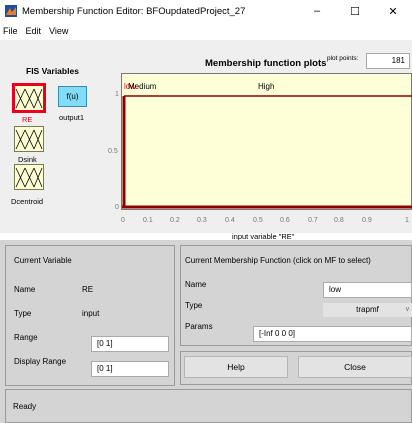 The height and width of the screenshot is (423, 412). What do you see at coordinates (236, 367) in the screenshot?
I see `help-button: Help` at bounding box center [236, 367].